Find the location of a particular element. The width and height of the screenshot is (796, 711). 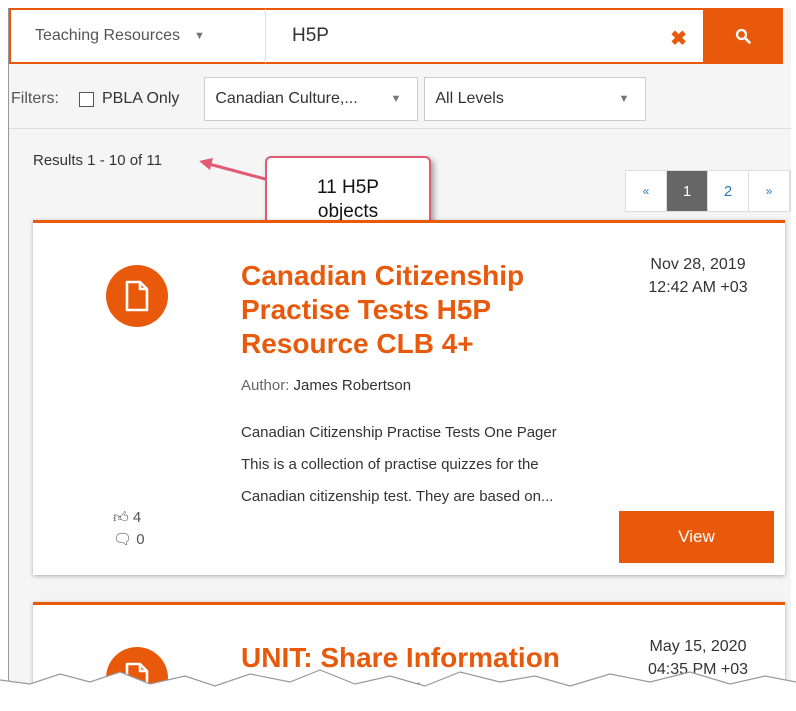

results-count: Results 1 - 10 of 11 is located at coordinates (97, 160).